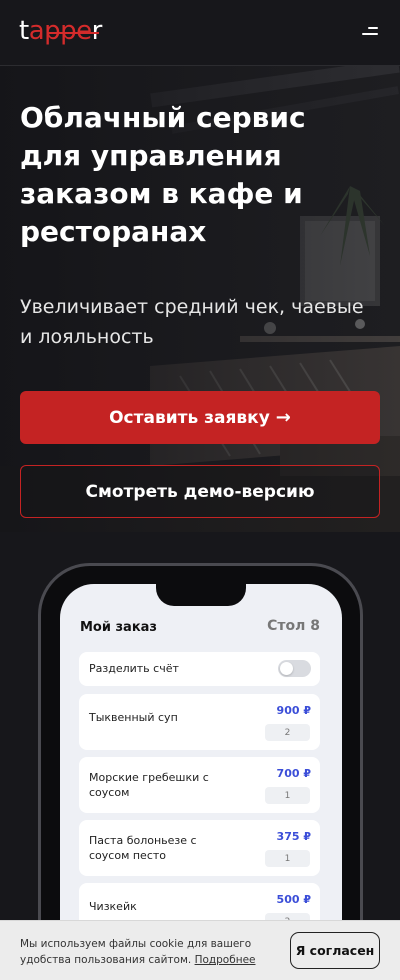 Image resolution: width=400 pixels, height=980 pixels. What do you see at coordinates (189, 417) in the screenshot?
I see `request-button-label: Оставить заявку` at bounding box center [189, 417].